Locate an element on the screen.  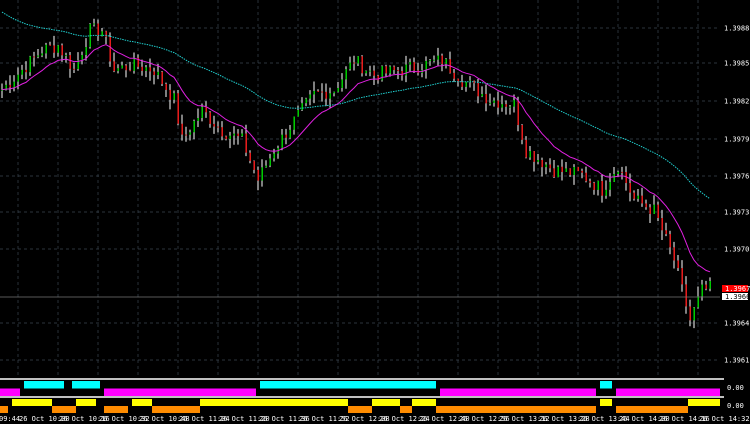
time-tick-label: 09:44 is located at coordinates (10, 419).